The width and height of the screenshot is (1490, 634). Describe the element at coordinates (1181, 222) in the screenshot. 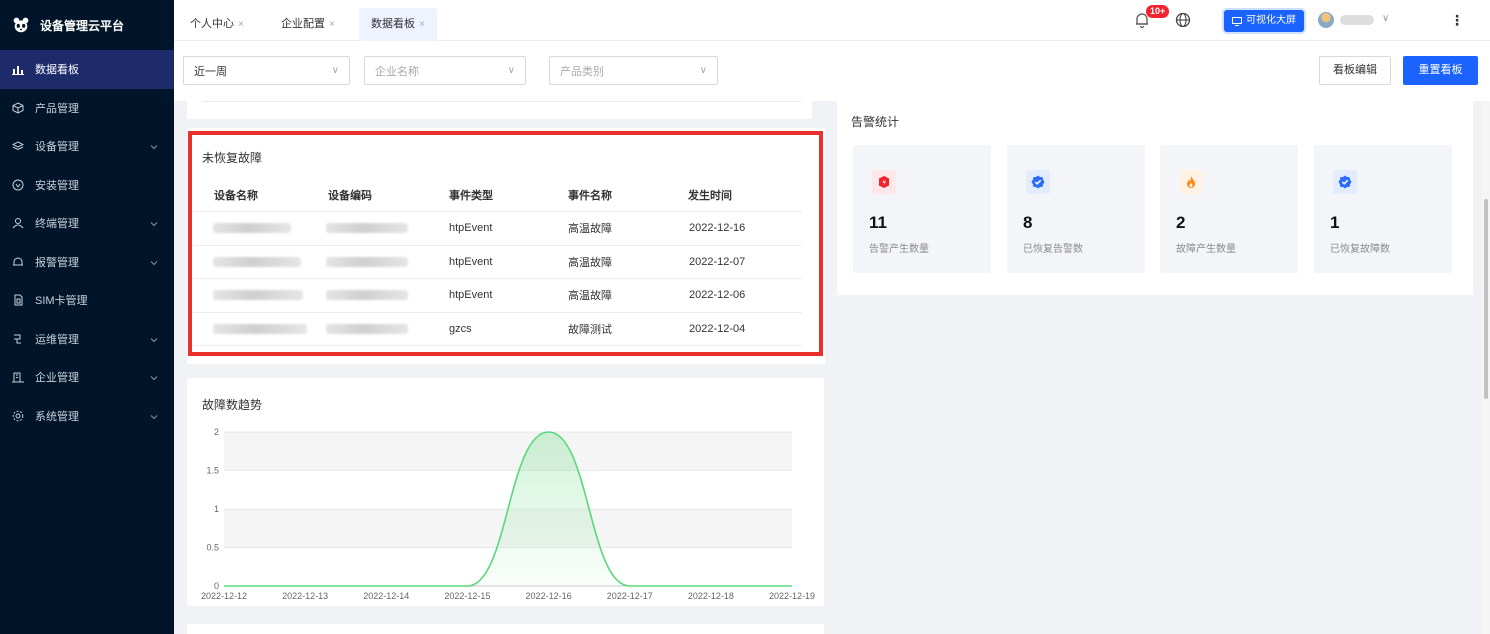

I see `stat-value: 2` at that location.